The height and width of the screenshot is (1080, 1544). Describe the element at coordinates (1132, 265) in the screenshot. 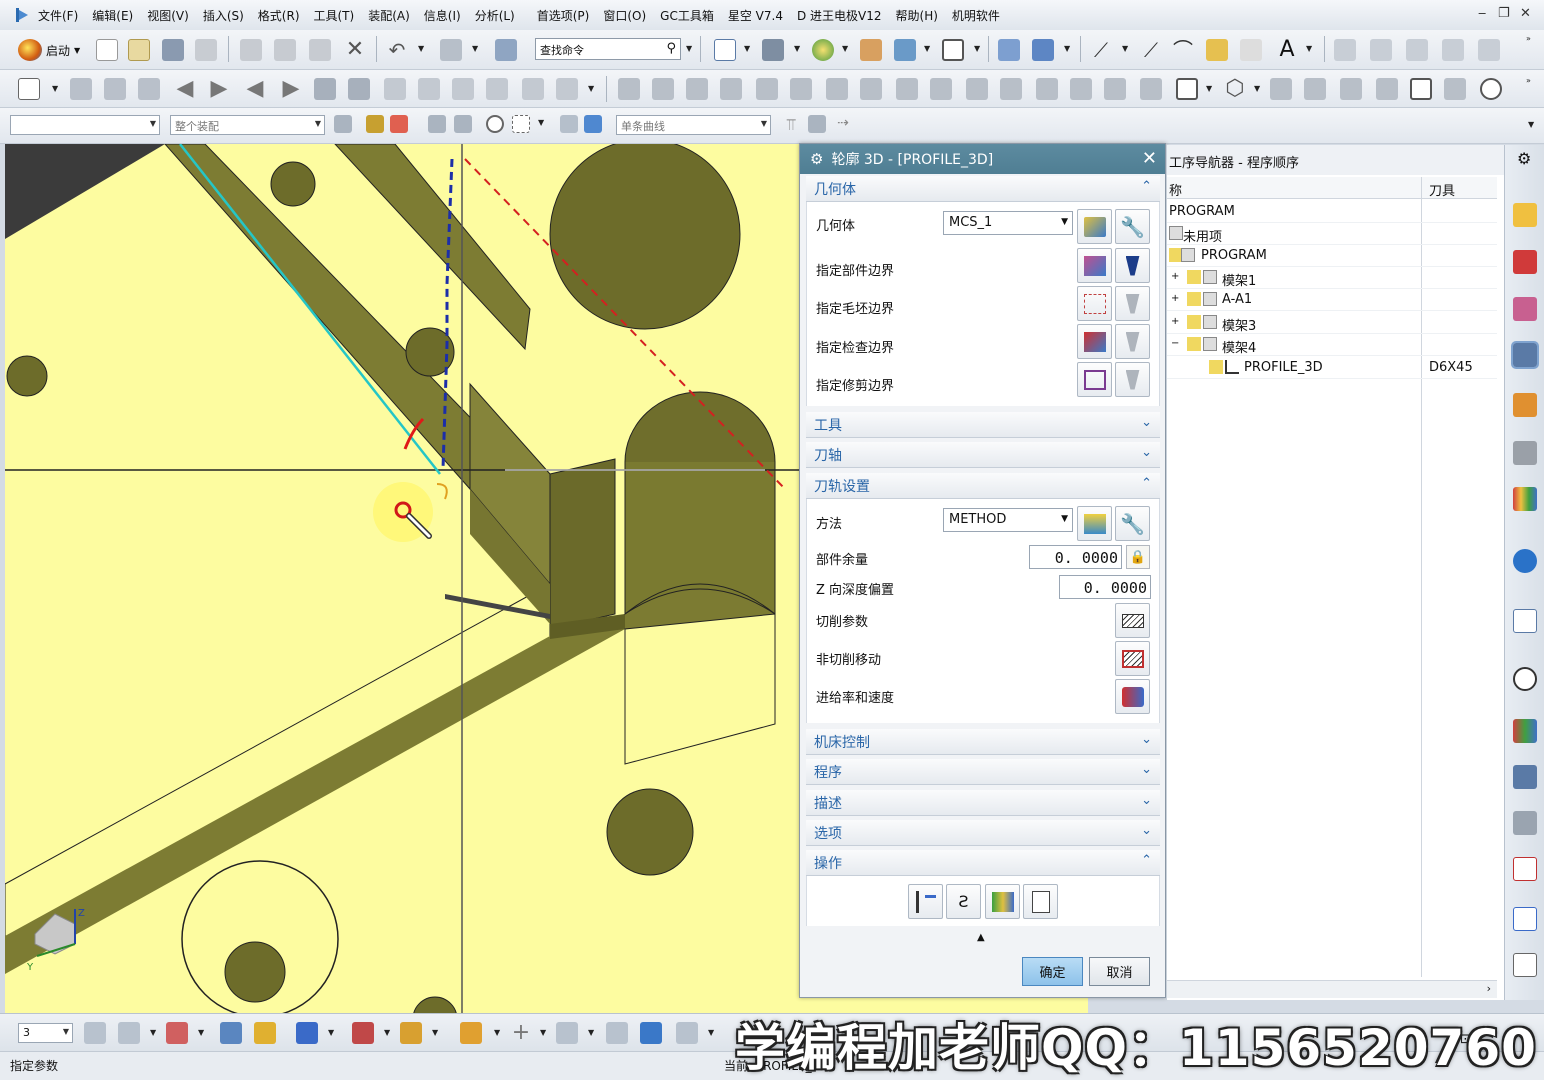

I see `show-part-boundary-button` at that location.